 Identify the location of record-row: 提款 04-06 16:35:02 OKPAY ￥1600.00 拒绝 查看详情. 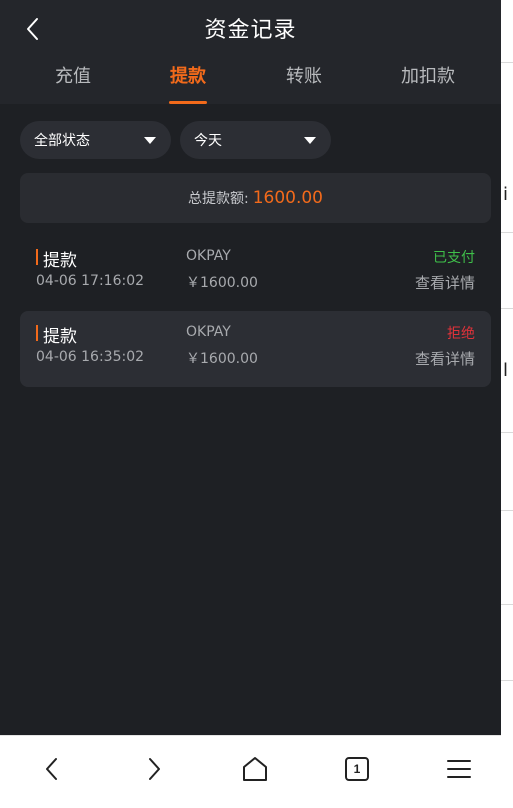
(255, 349).